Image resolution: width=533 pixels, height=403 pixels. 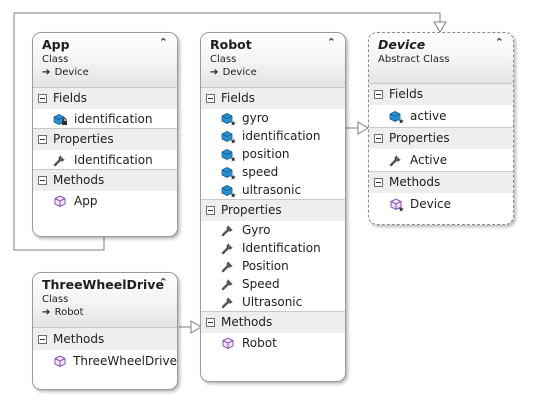 I want to click on class-name: ThreeWheelDrive, so click(x=103, y=284).